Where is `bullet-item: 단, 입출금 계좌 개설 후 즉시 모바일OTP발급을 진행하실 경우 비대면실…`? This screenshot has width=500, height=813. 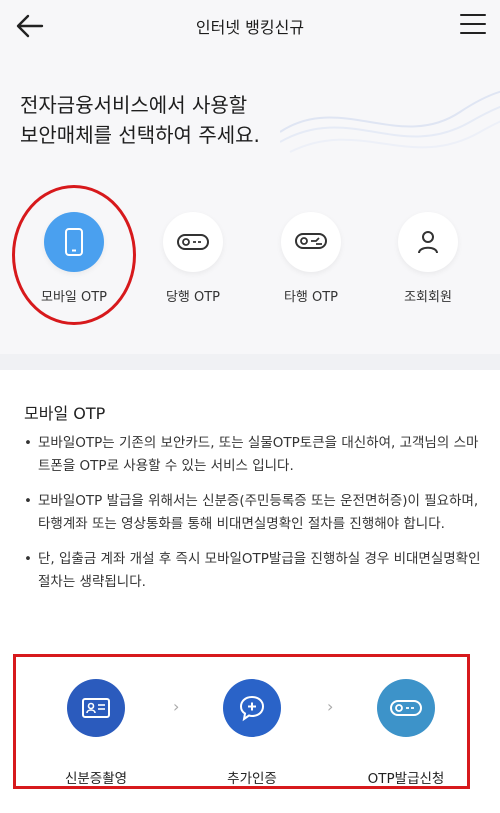 bullet-item: 단, 입출금 계좌 개설 후 즉시 모바일OTP발급을 진행하실 경우 비대면실… is located at coordinates (254, 571).